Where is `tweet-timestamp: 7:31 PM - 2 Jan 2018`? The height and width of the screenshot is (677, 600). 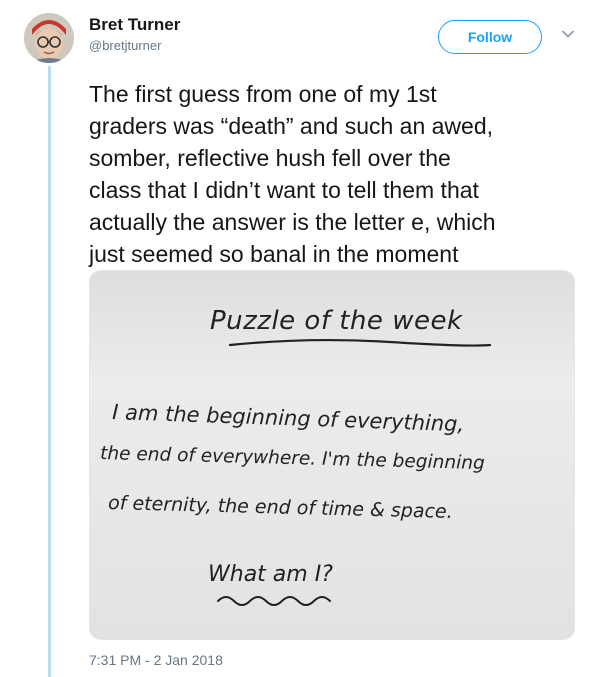 tweet-timestamp: 7:31 PM - 2 Jan 2018 is located at coordinates (156, 660).